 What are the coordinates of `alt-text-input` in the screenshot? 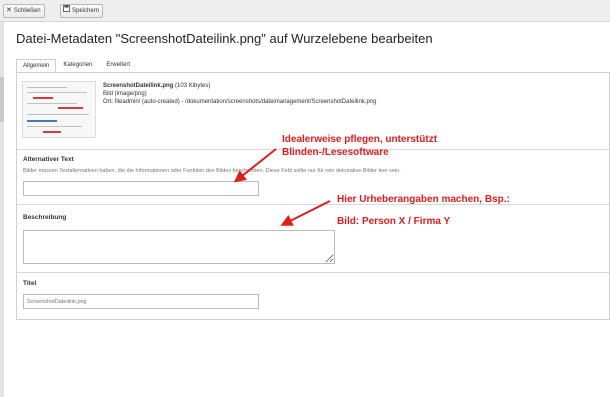 It's located at (141, 188).